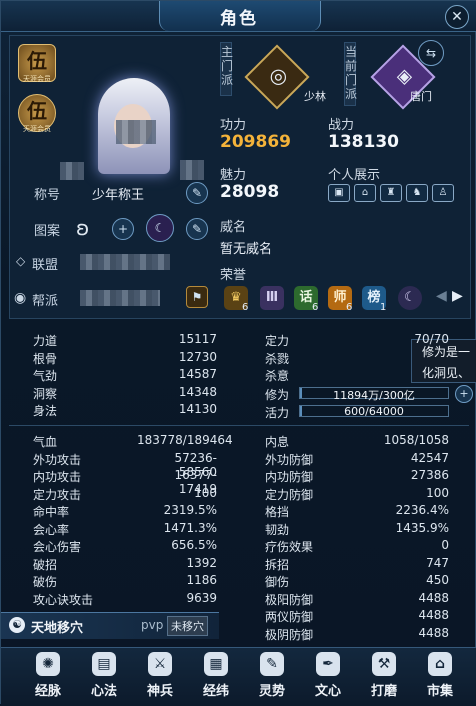  What do you see at coordinates (410, 298) in the screenshot?
I see `honor-moon-icon: ☾` at bounding box center [410, 298].